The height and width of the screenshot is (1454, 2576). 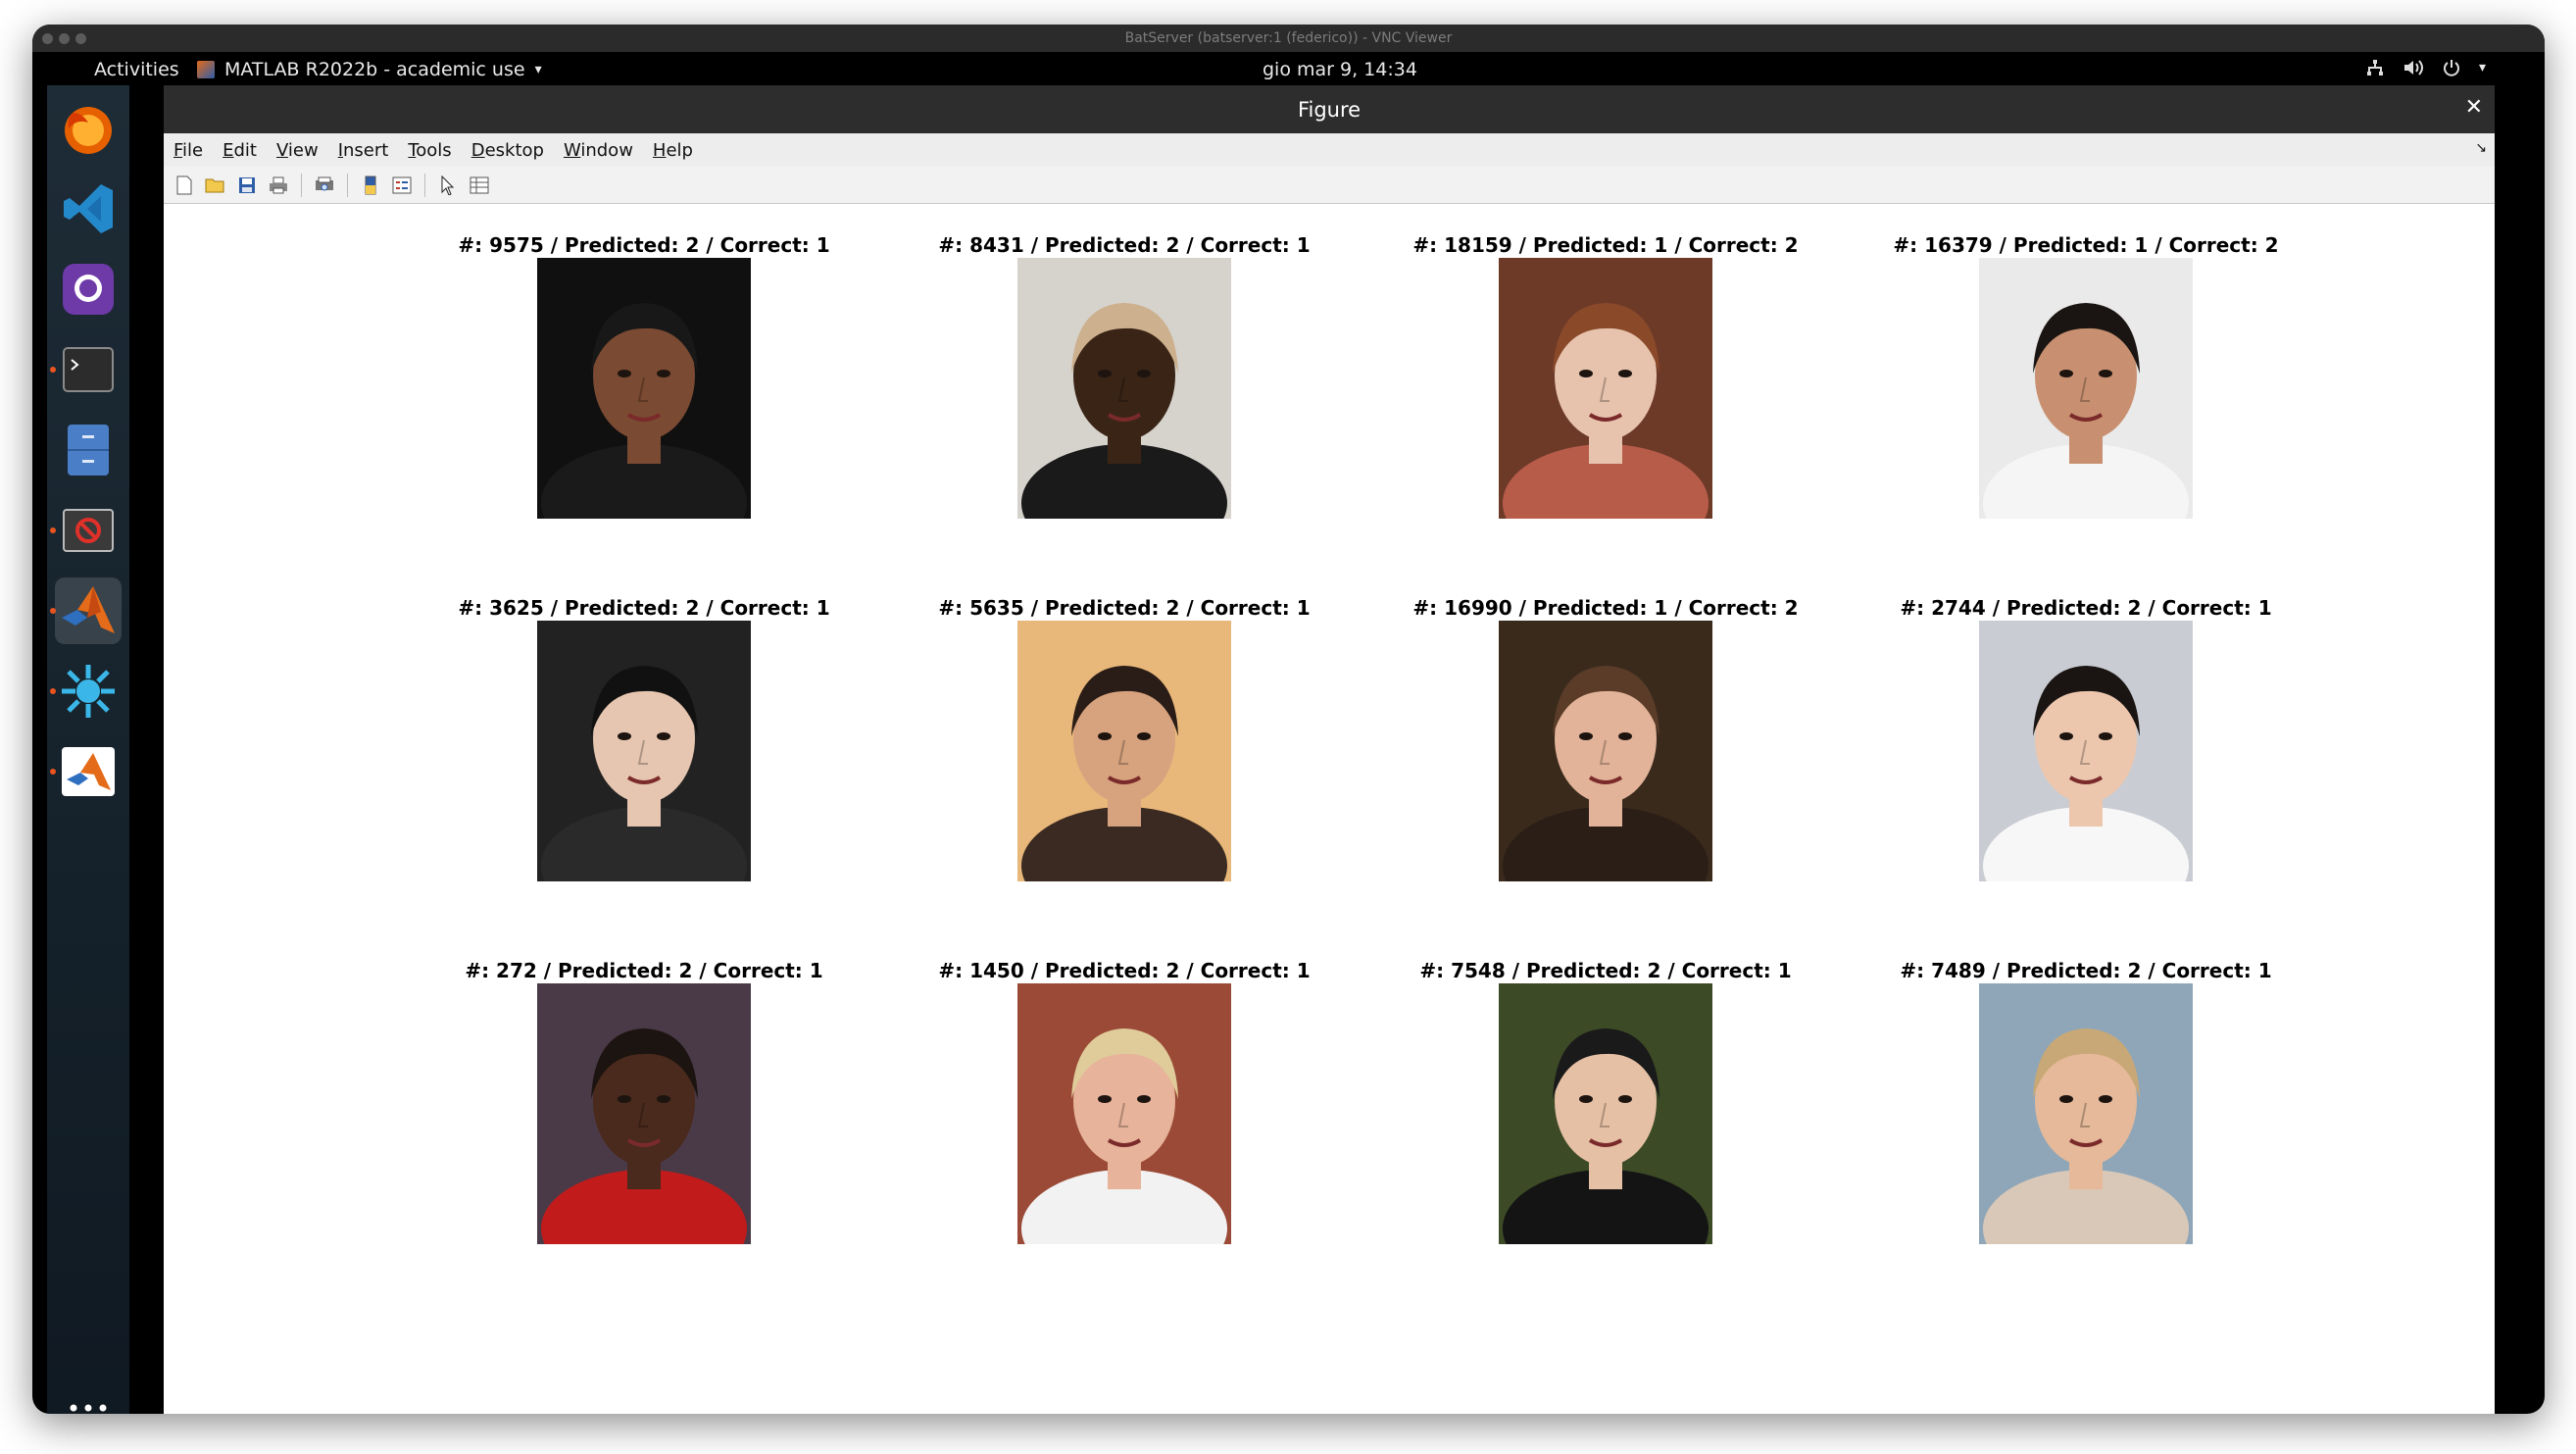 What do you see at coordinates (2086, 608) in the screenshot?
I see `subplot-title: #: 2744 / Predicted: 2 / Correct: 1` at bounding box center [2086, 608].